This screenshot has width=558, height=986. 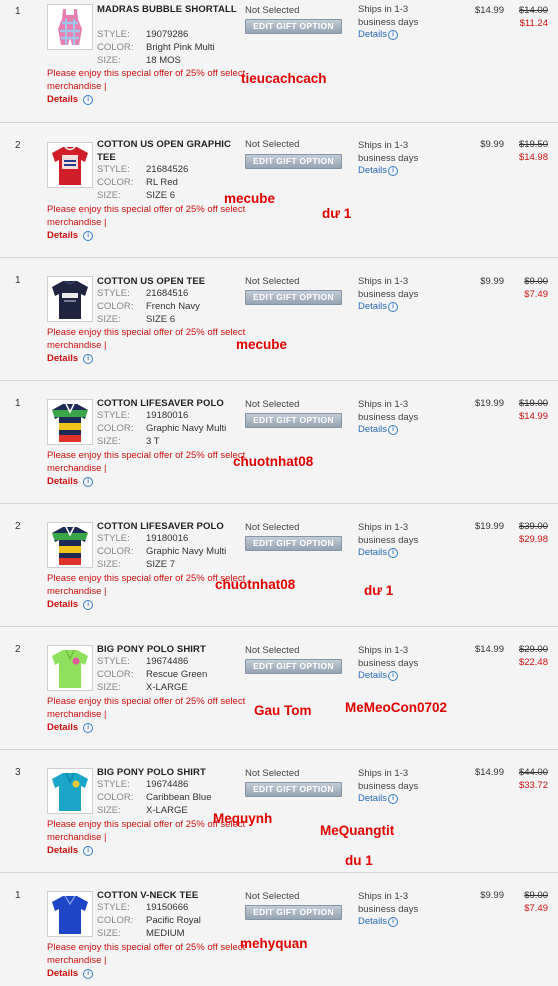 I want to click on sale-price: $22.48, so click(x=533, y=662).